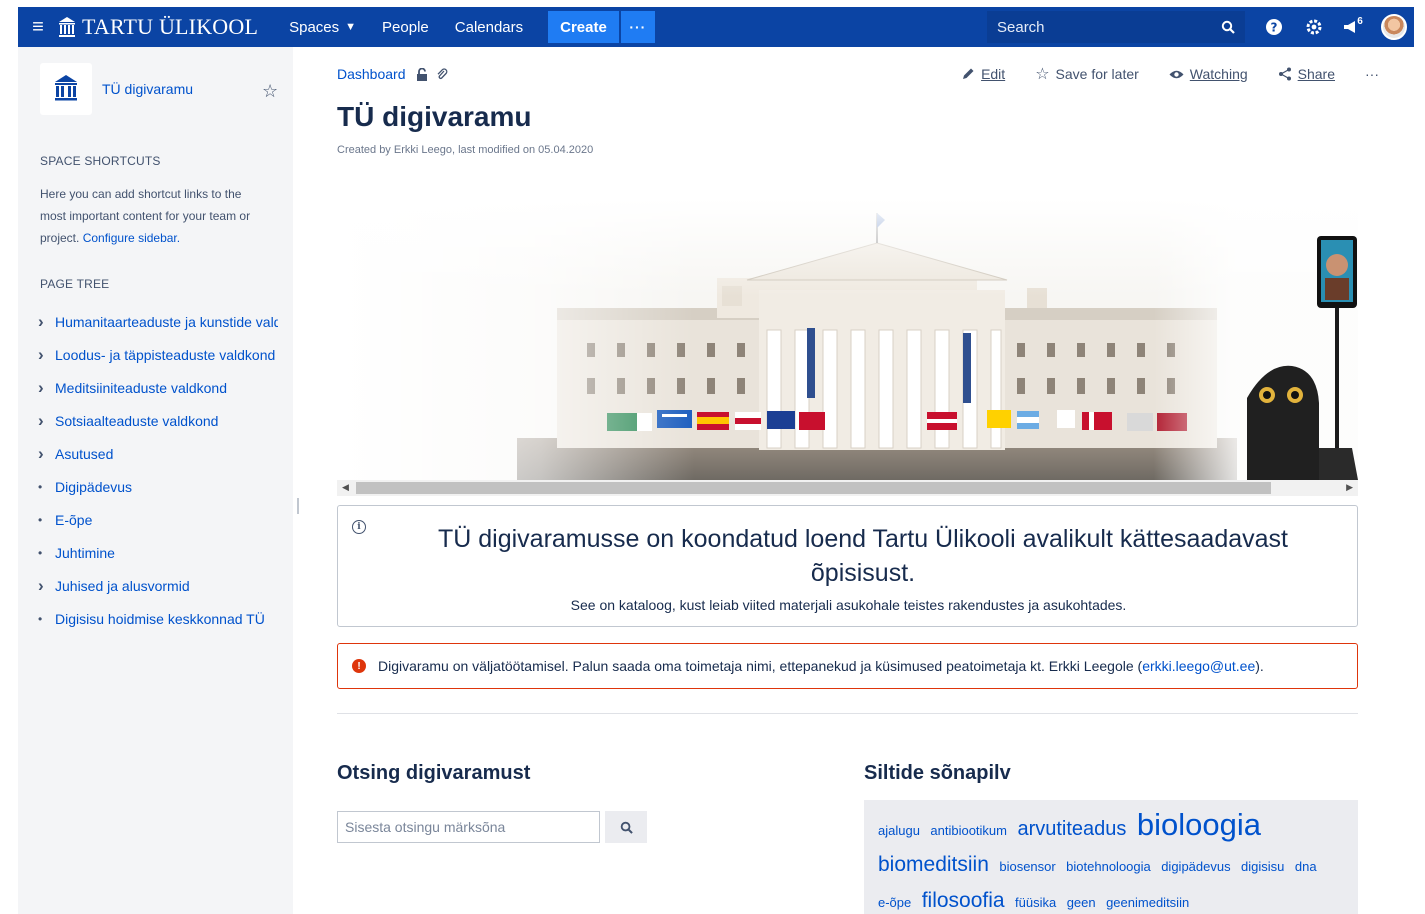 Image resolution: width=1425 pixels, height=914 pixels. Describe the element at coordinates (158, 321) in the screenshot. I see `page-tree-item: ›Humanitaarteaduste ja kunstide valdkond` at that location.